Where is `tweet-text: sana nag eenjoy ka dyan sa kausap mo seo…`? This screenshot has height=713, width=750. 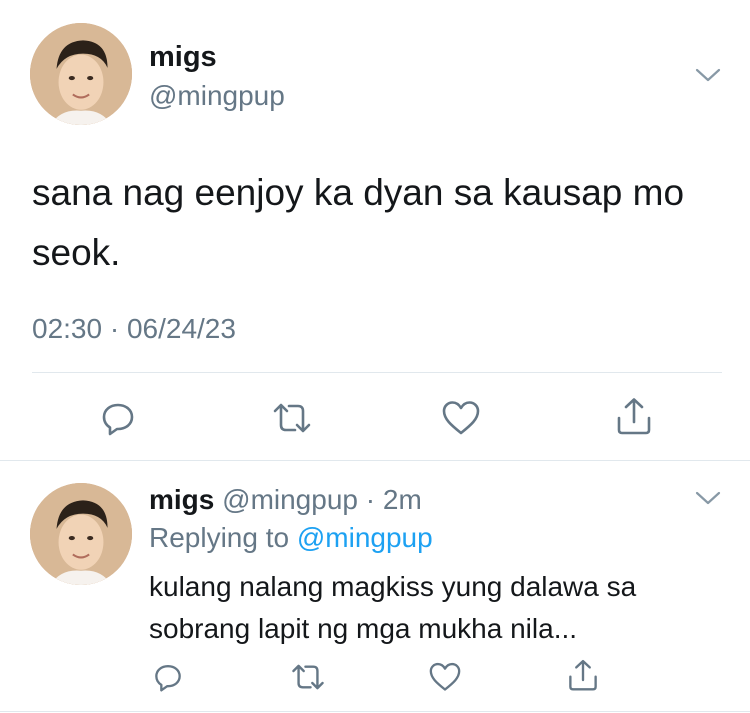
tweet-text: sana nag eenjoy ka dyan sa kausap mo seo… is located at coordinates (358, 222).